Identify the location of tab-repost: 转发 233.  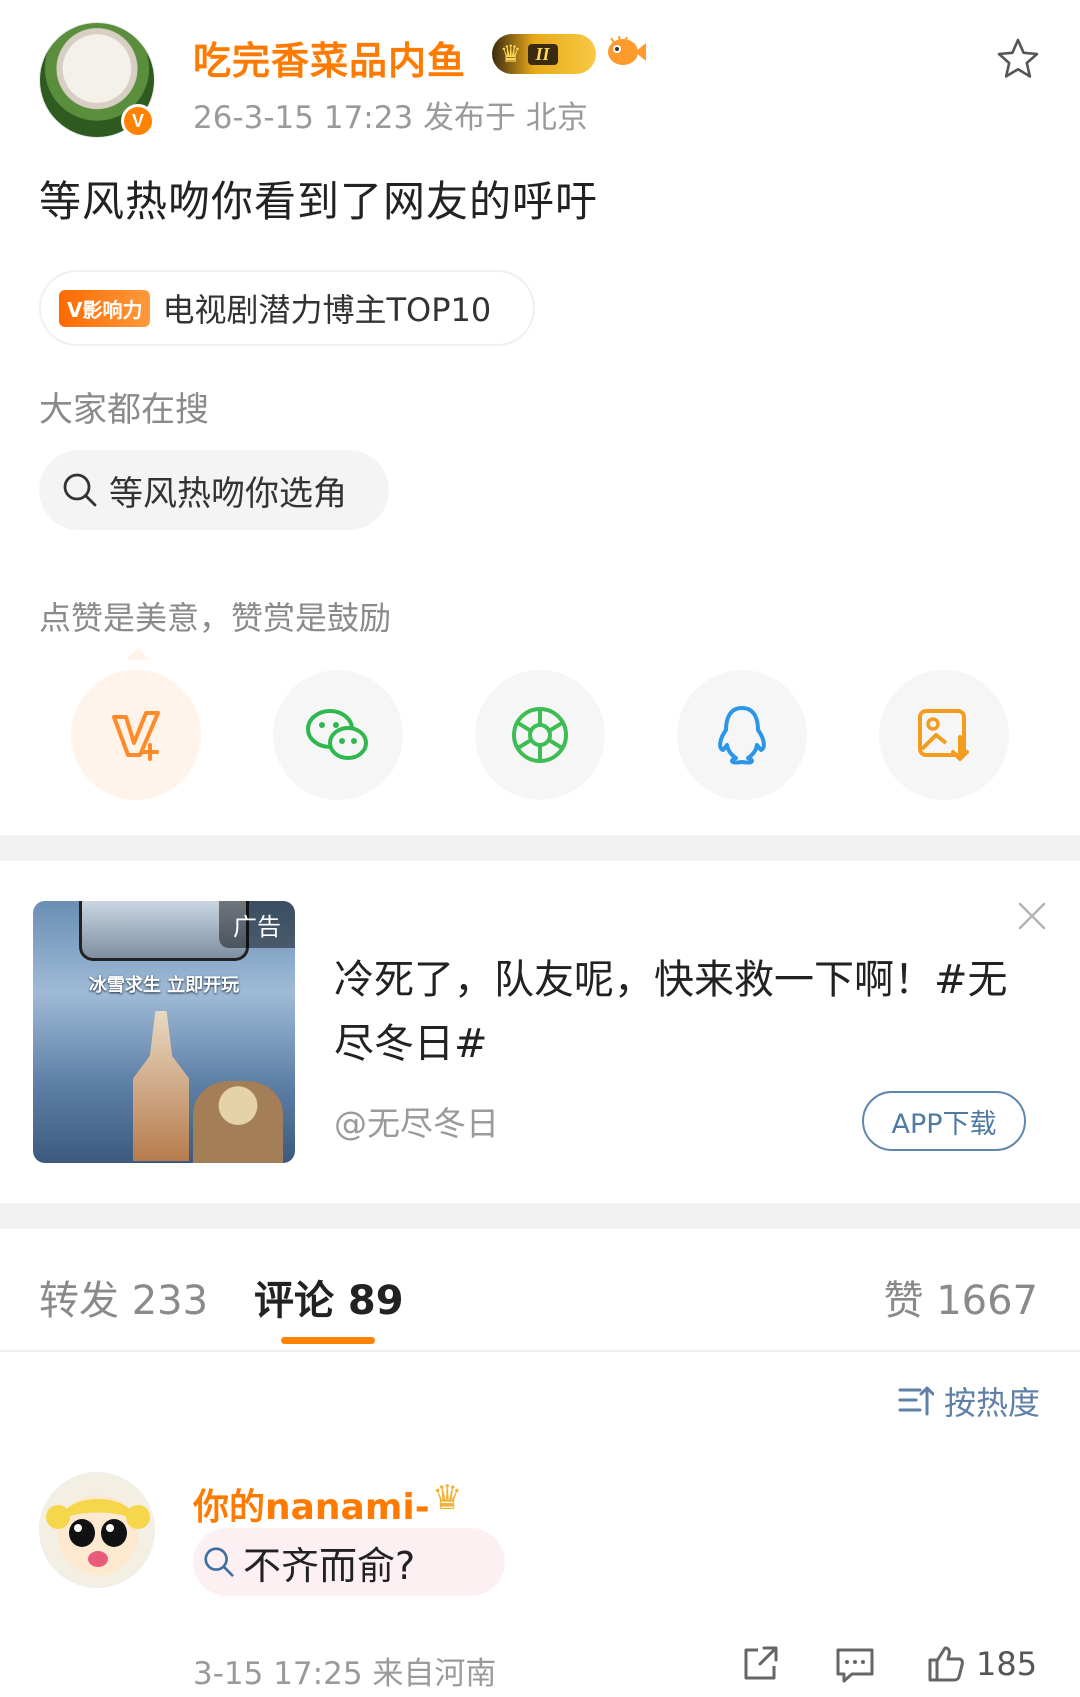
(123, 1297).